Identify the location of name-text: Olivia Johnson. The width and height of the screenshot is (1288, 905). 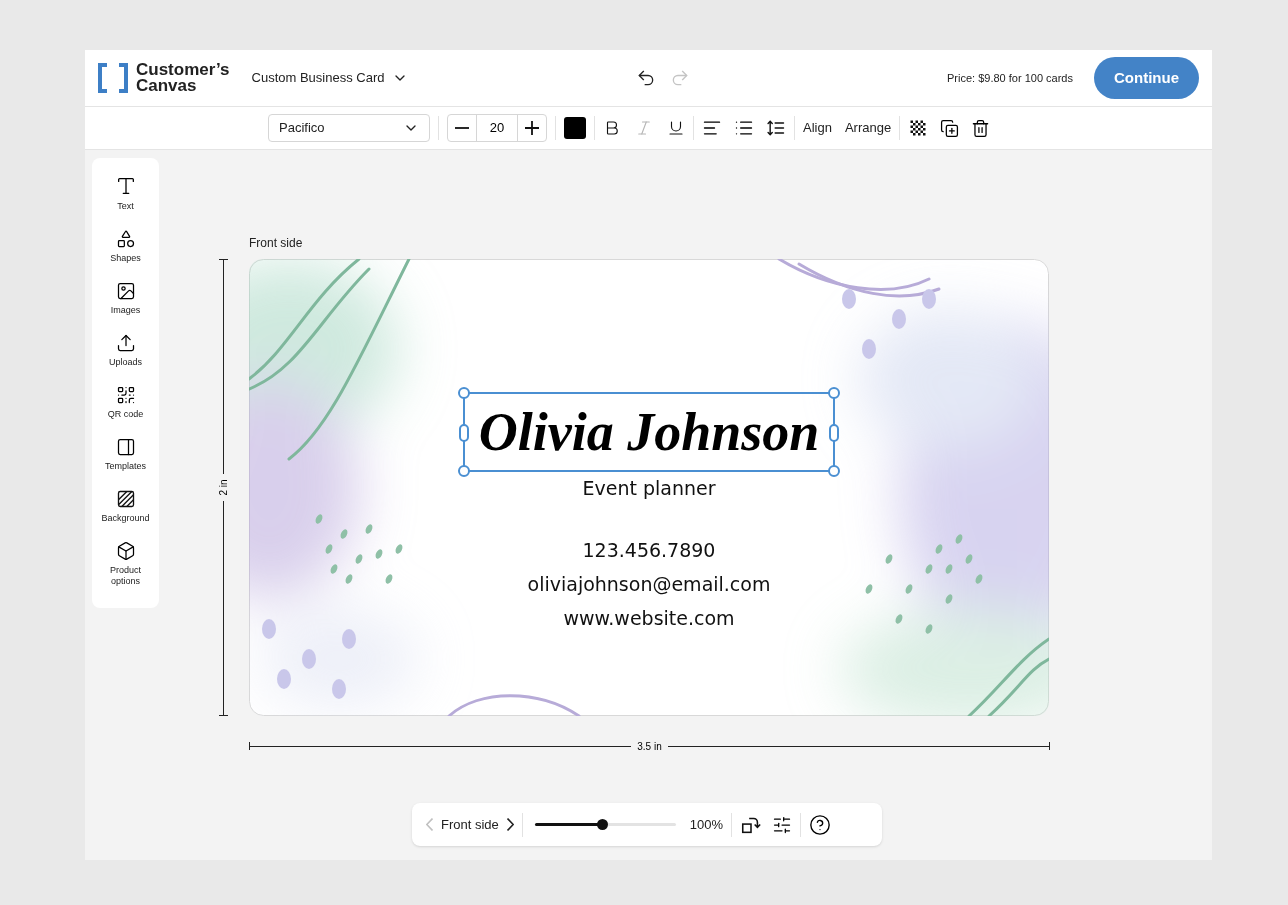
(649, 432).